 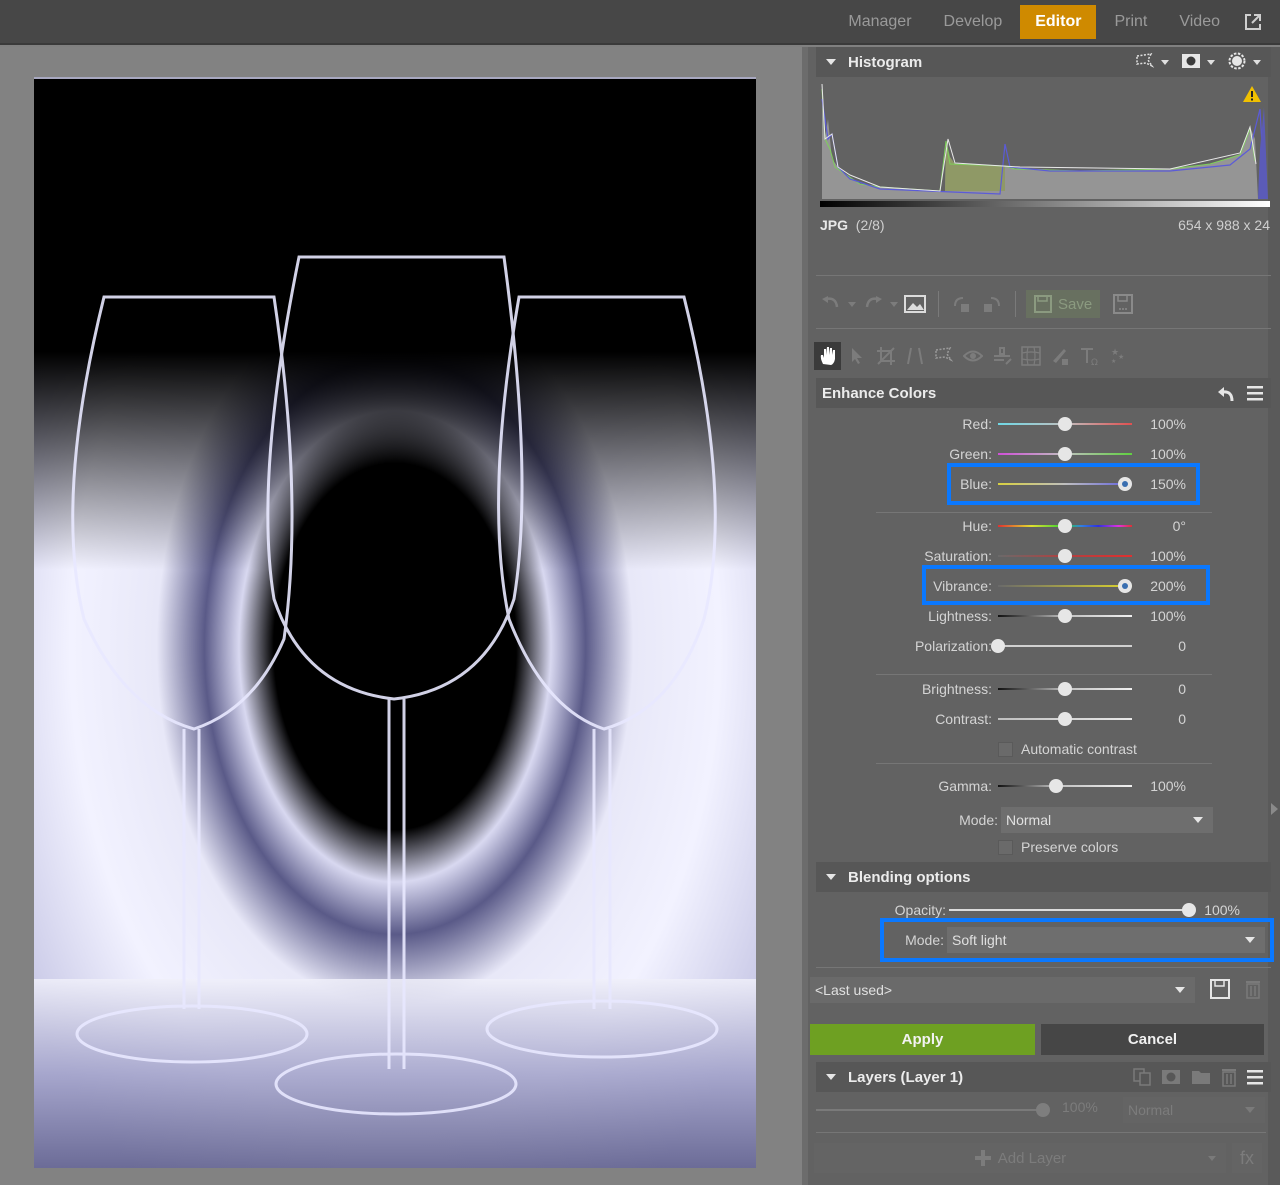 What do you see at coordinates (922, 1039) in the screenshot?
I see `apply-button: Apply` at bounding box center [922, 1039].